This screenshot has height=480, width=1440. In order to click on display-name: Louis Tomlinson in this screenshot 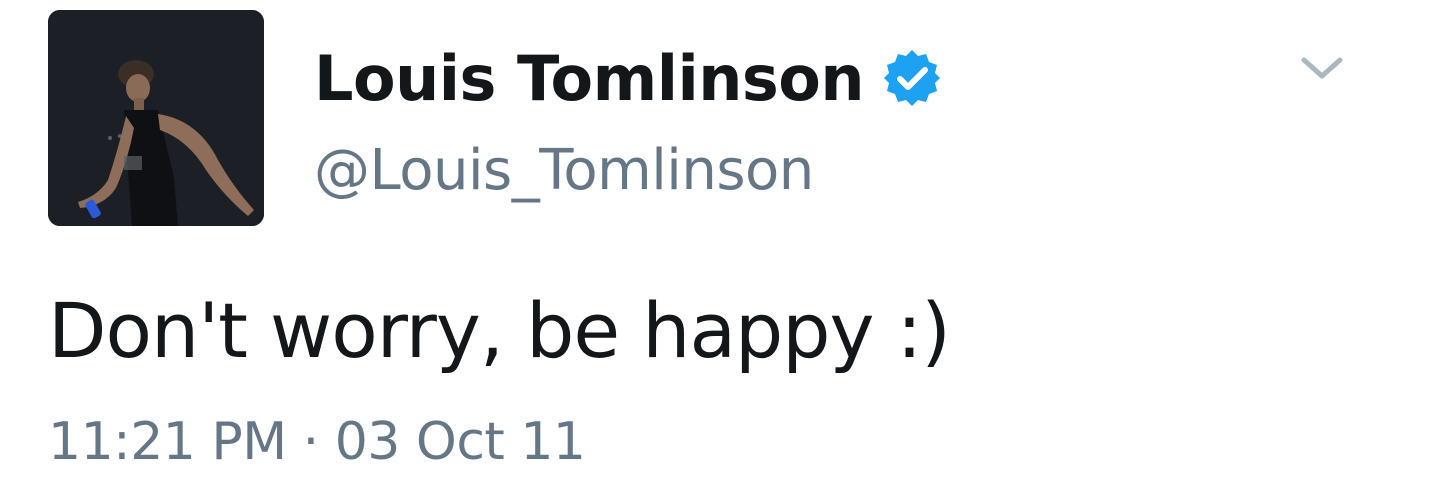, I will do `click(589, 78)`.